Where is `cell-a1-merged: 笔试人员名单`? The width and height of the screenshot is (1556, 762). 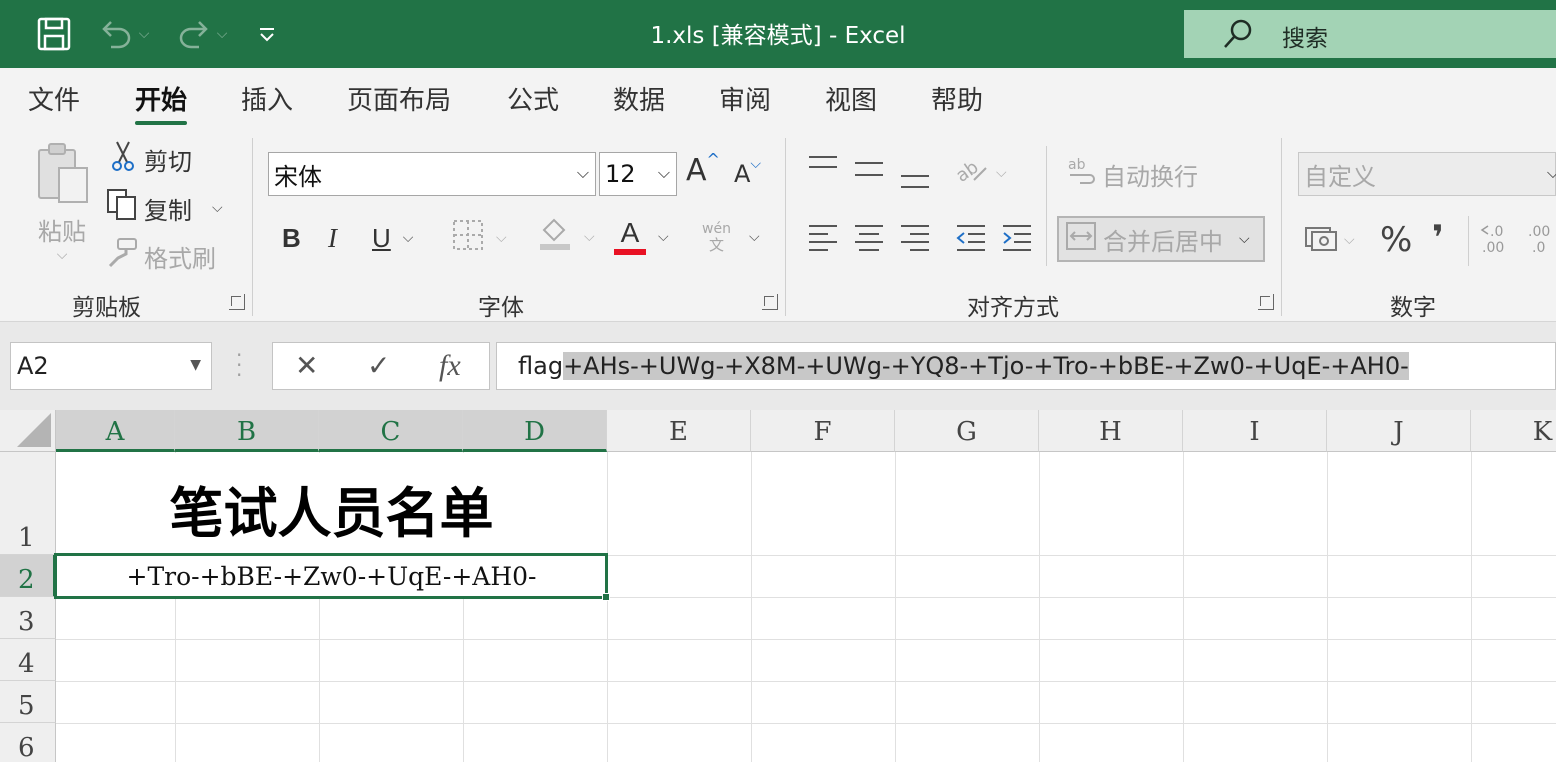 cell-a1-merged: 笔试人员名单 is located at coordinates (331, 504).